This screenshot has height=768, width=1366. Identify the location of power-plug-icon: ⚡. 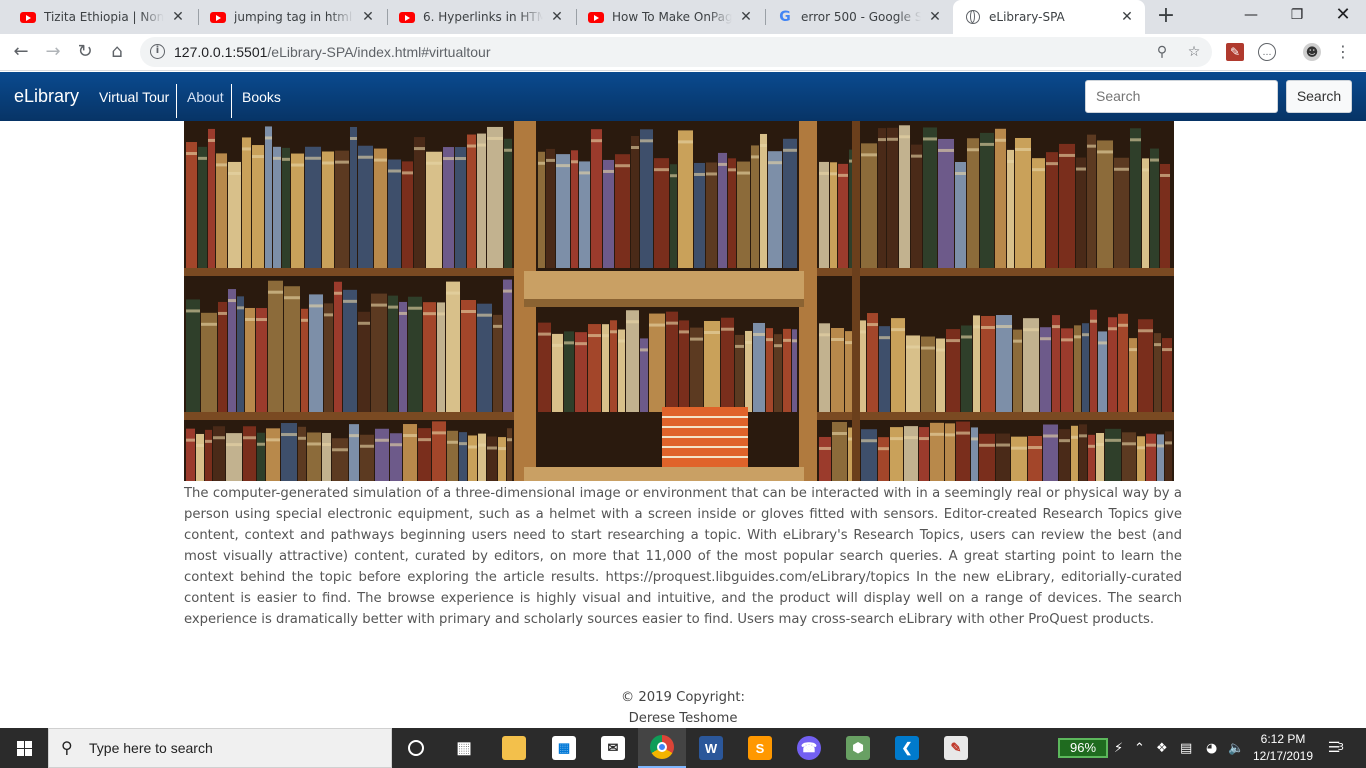
(1118, 748).